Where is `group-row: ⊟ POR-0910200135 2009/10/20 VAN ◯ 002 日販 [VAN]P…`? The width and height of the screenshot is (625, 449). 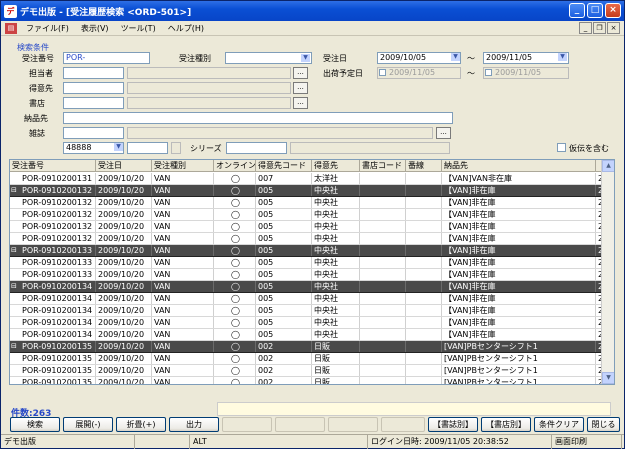
group-row: ⊟ POR-0910200135 2009/10/20 VAN ◯ 002 日販 [VAN]P… is located at coordinates (306, 347).